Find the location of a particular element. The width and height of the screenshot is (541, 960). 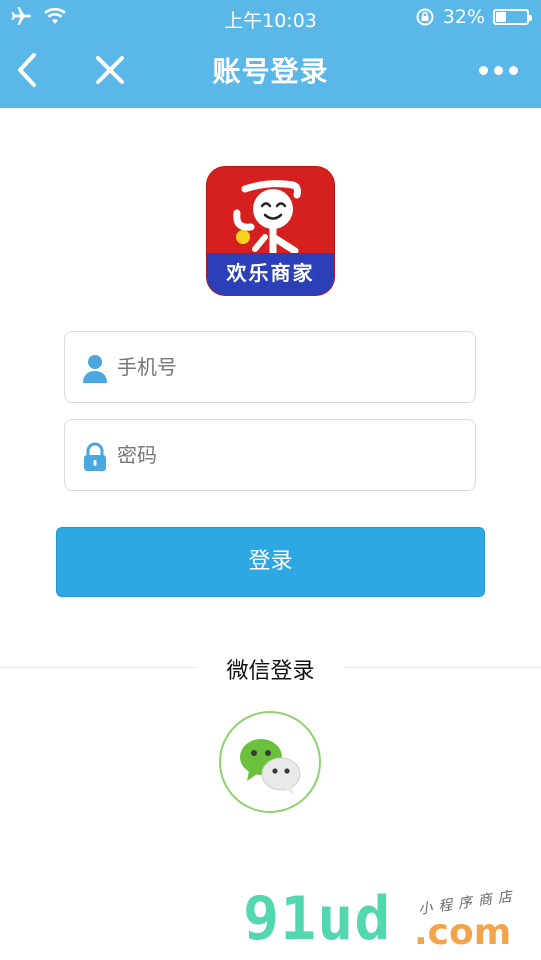

watermark-suffix: .com is located at coordinates (463, 932).